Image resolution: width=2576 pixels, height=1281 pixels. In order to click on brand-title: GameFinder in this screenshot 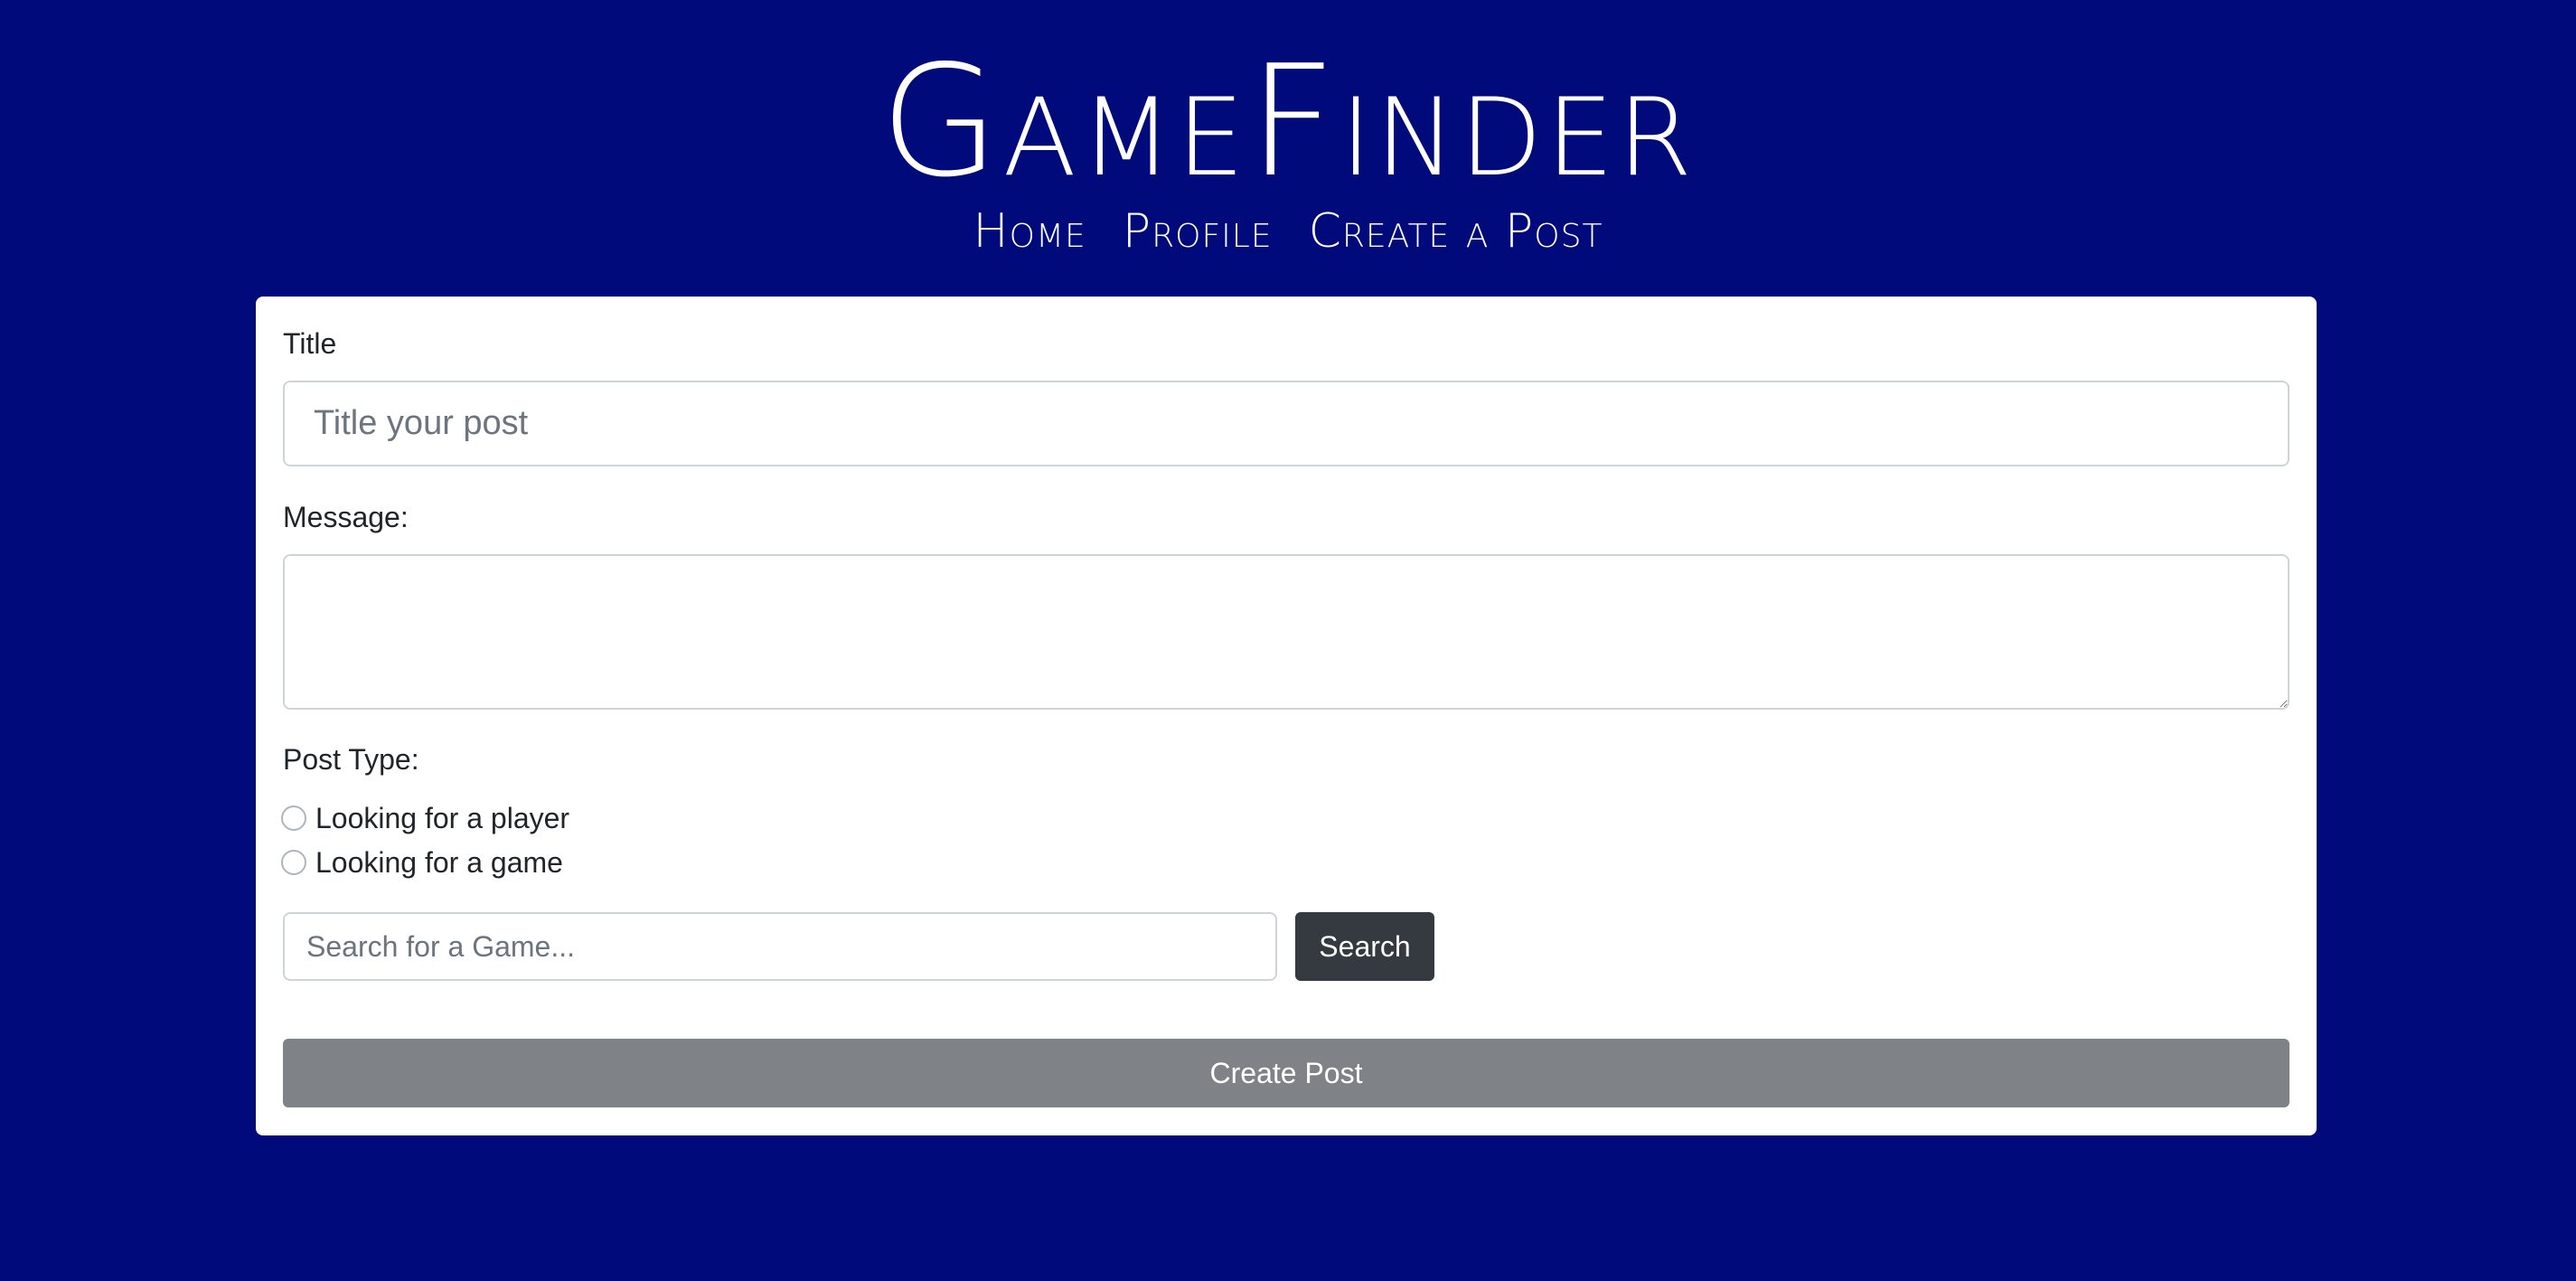, I will do `click(1288, 122)`.